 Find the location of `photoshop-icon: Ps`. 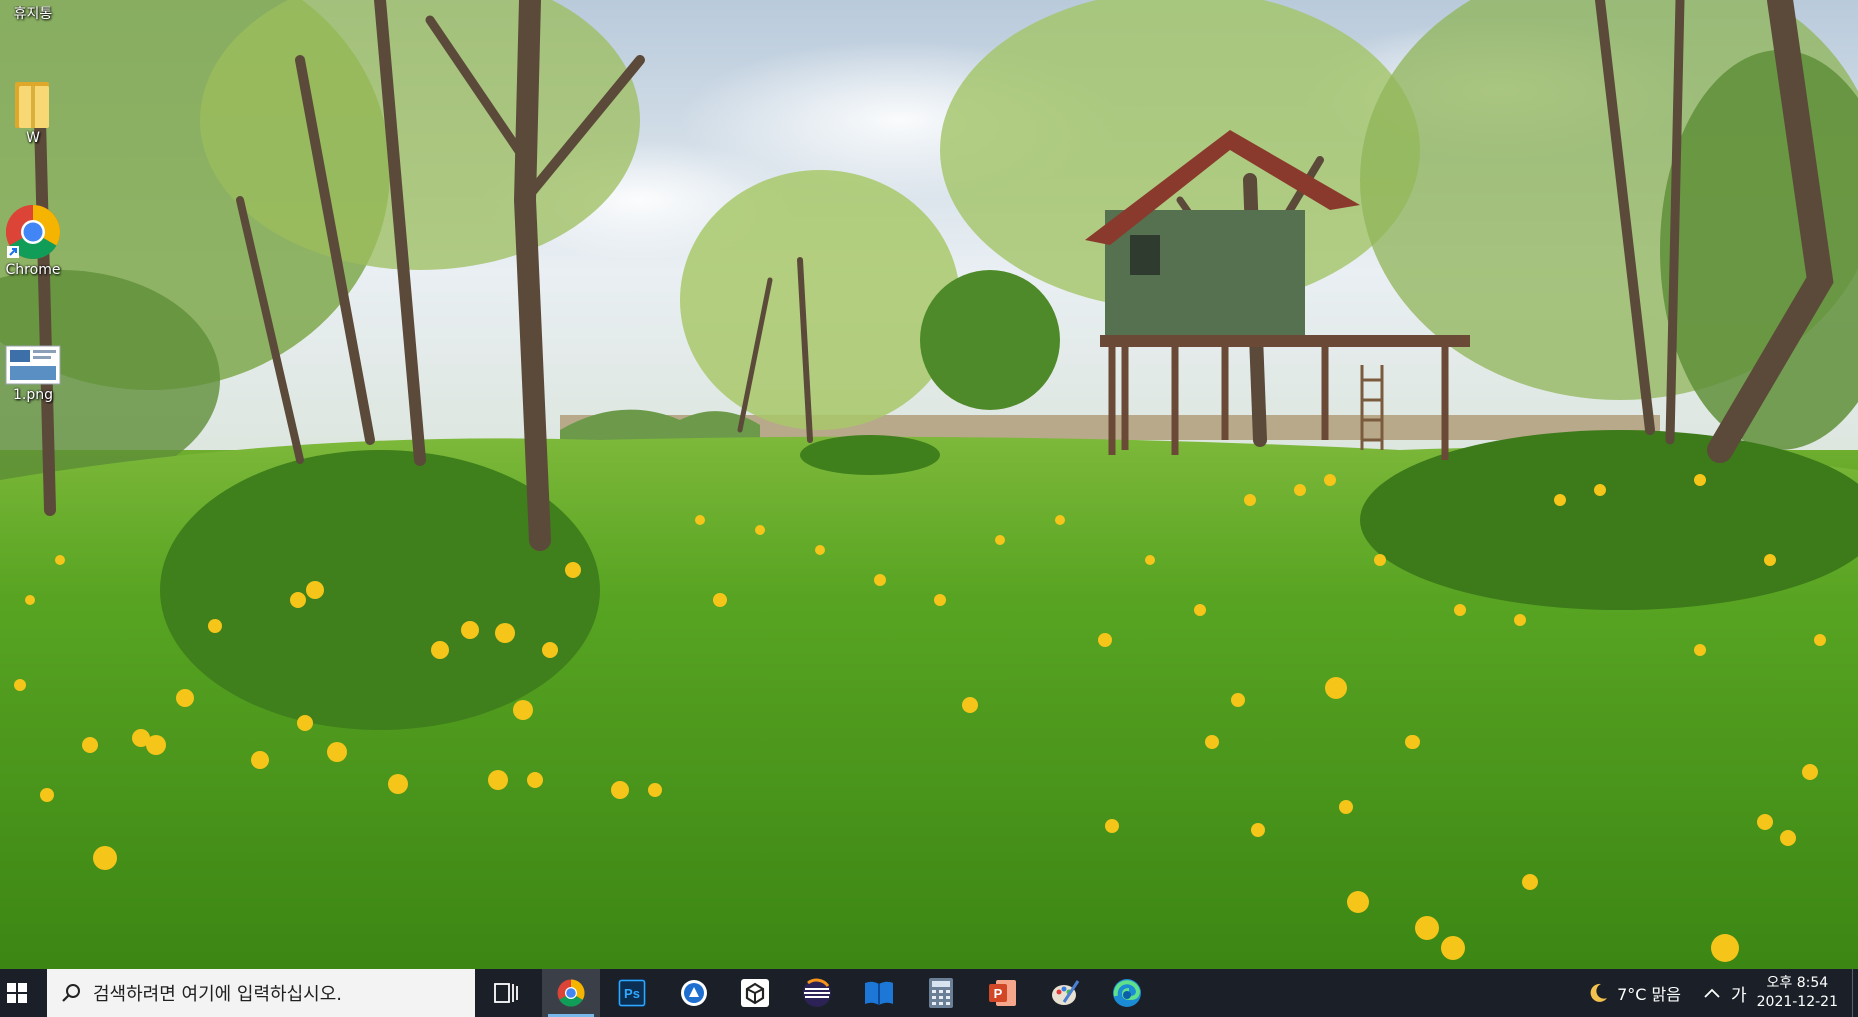

photoshop-icon: Ps is located at coordinates (632, 993).